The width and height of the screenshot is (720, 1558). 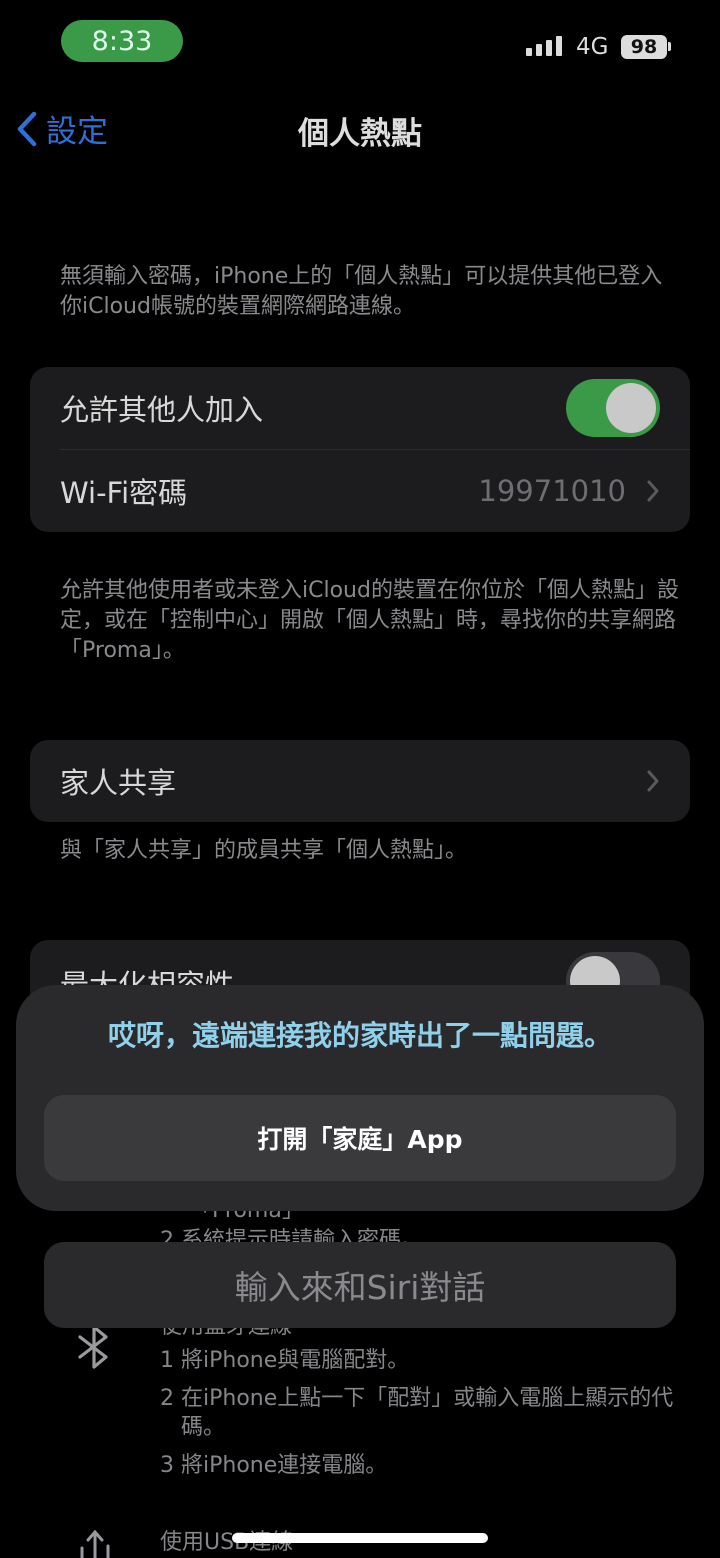 I want to click on battery-icon: 98, so click(x=644, y=47).